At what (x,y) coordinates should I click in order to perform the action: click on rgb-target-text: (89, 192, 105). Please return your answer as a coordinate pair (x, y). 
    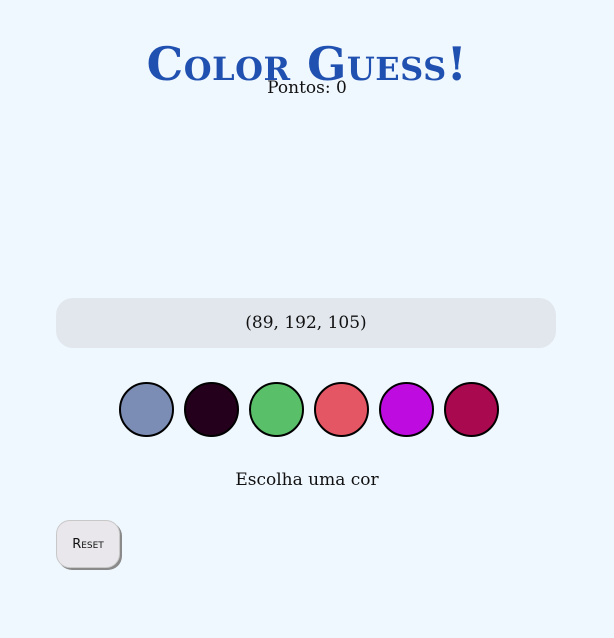
    Looking at the image, I should click on (306, 323).